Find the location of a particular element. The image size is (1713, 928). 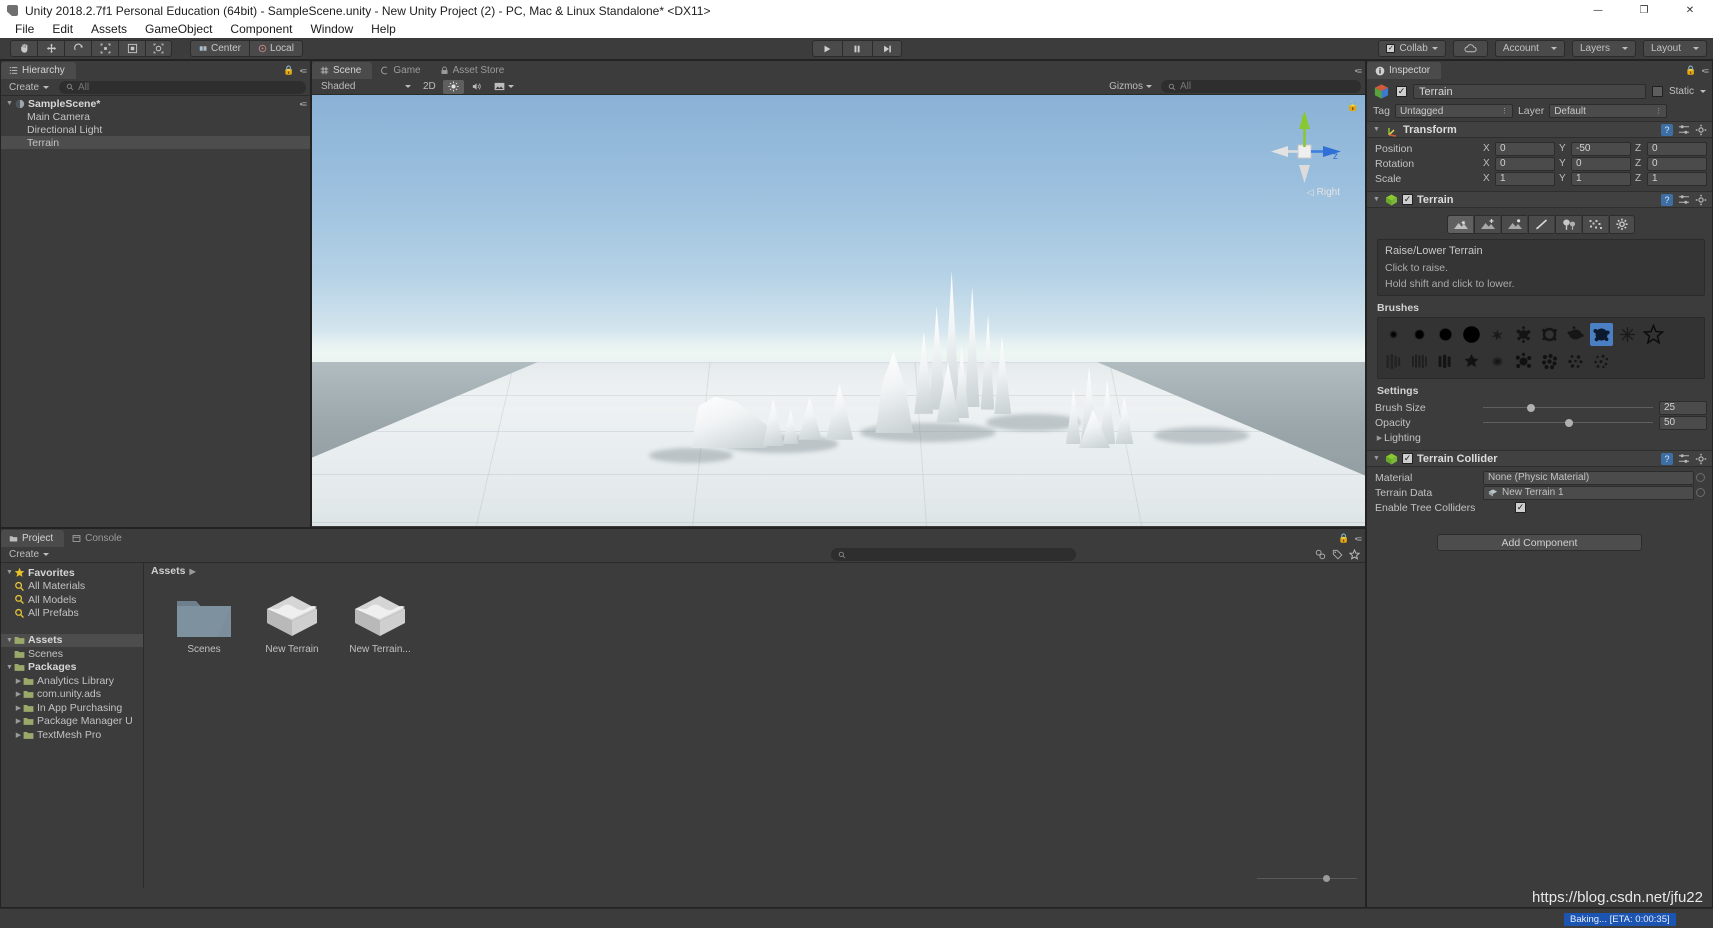

terrain-data-object-field: New Terrain 1 is located at coordinates (1594, 492).